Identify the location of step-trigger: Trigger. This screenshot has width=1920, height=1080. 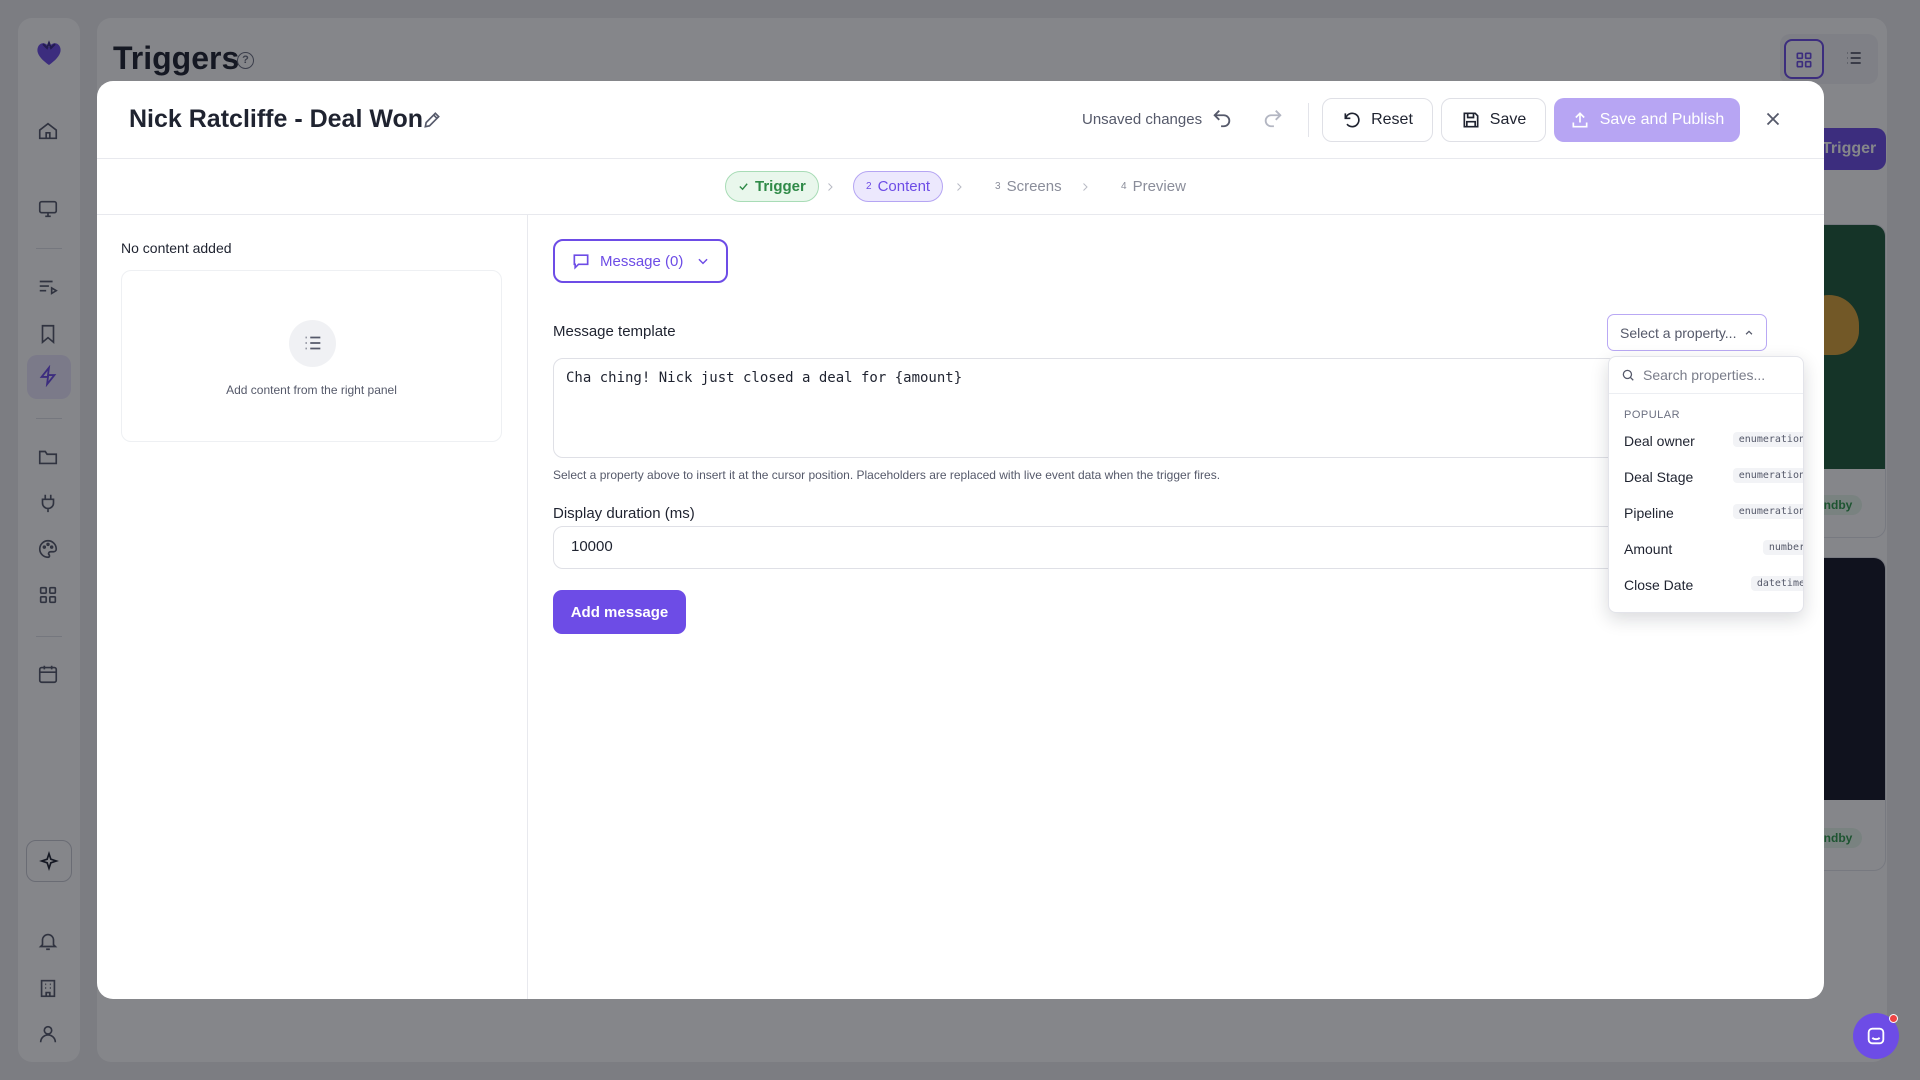
(772, 186).